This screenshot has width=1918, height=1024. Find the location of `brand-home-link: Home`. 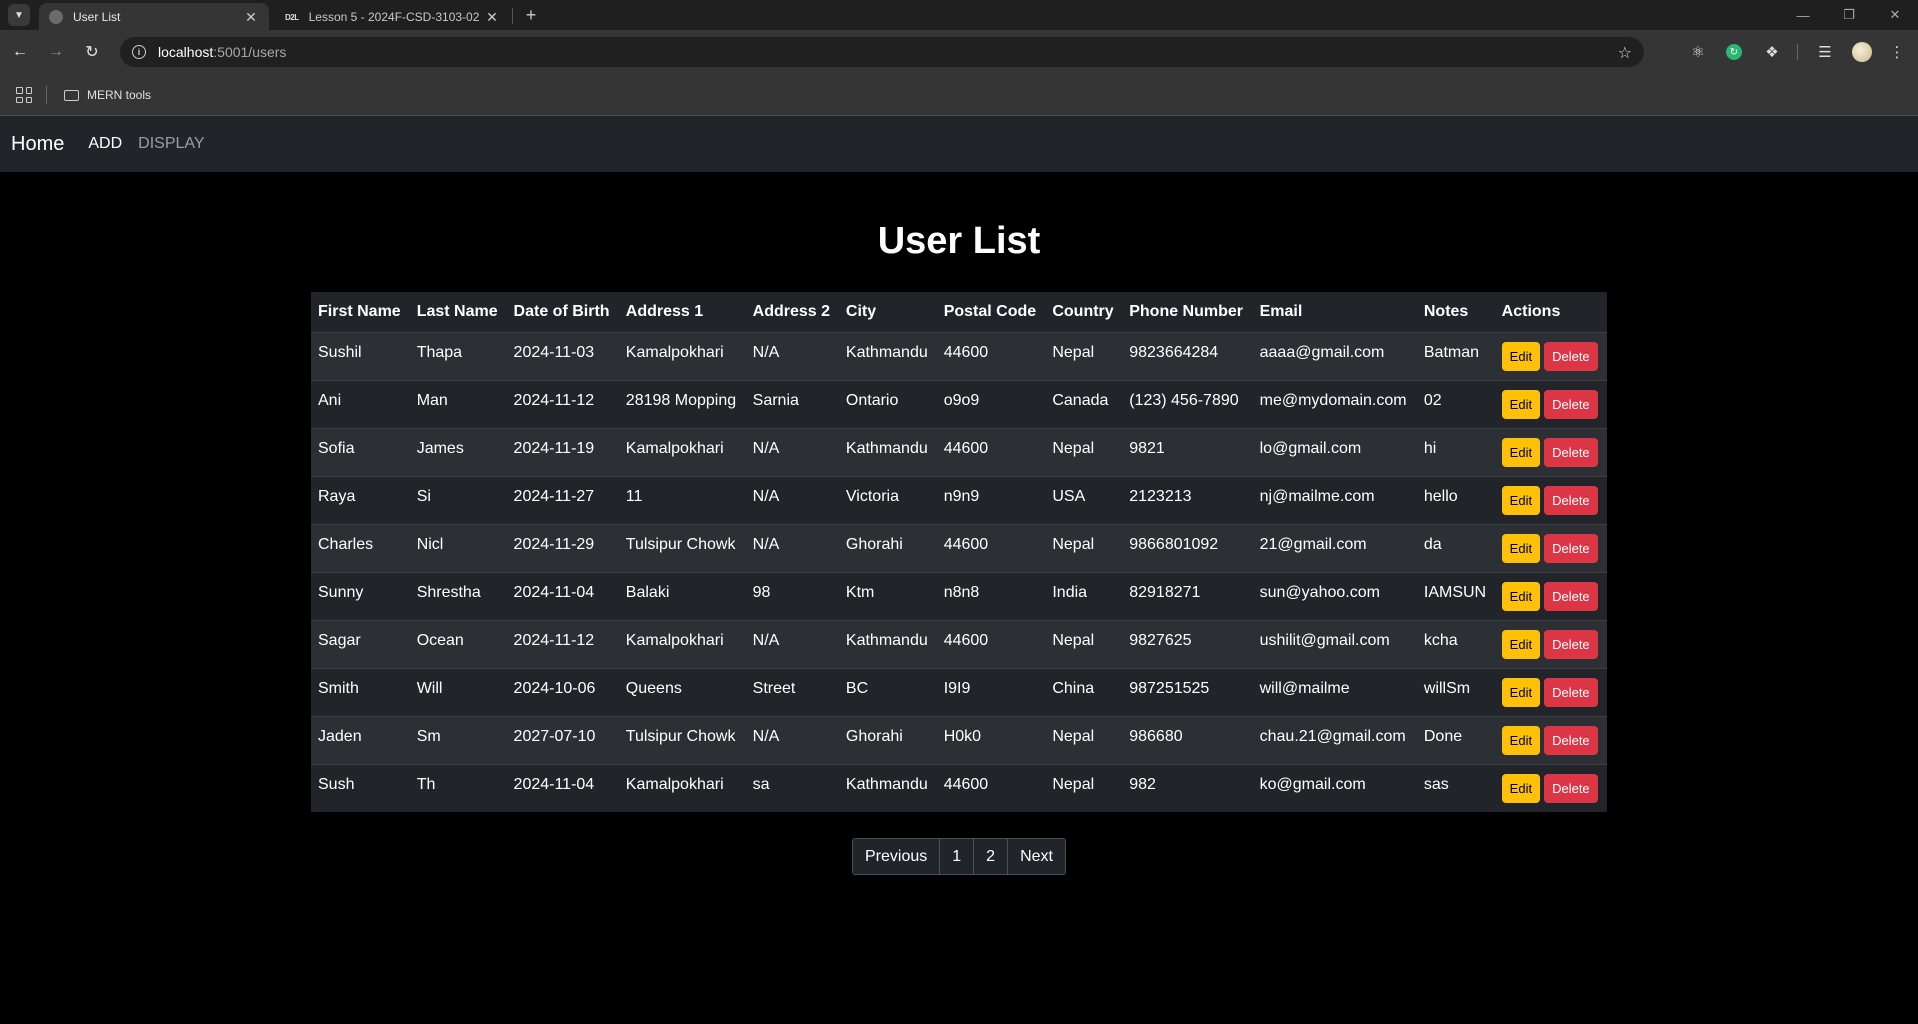

brand-home-link: Home is located at coordinates (37, 144).